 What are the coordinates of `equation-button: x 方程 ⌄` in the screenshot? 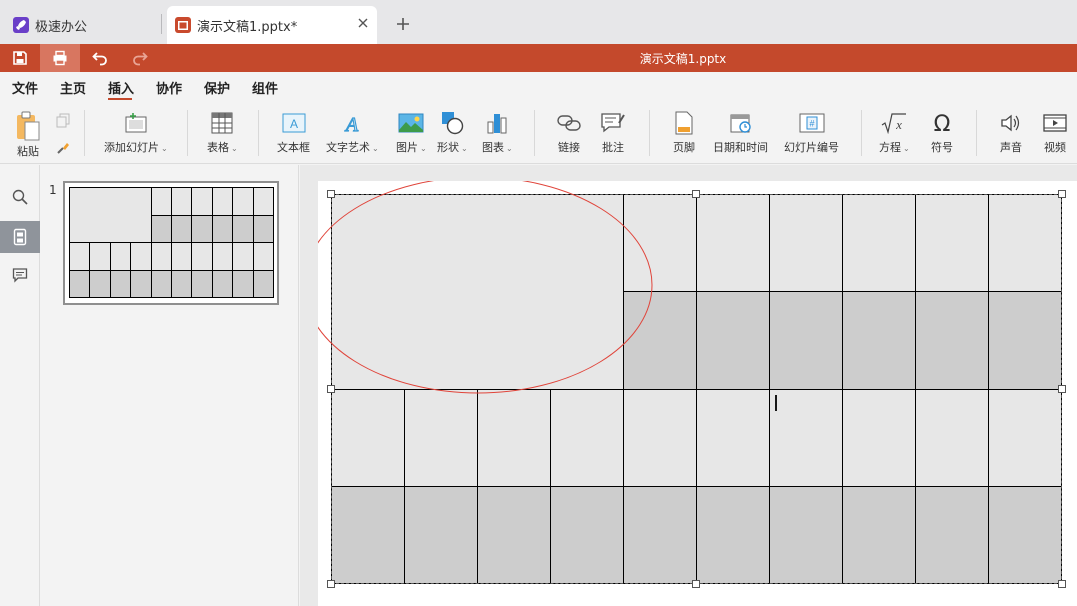 It's located at (894, 132).